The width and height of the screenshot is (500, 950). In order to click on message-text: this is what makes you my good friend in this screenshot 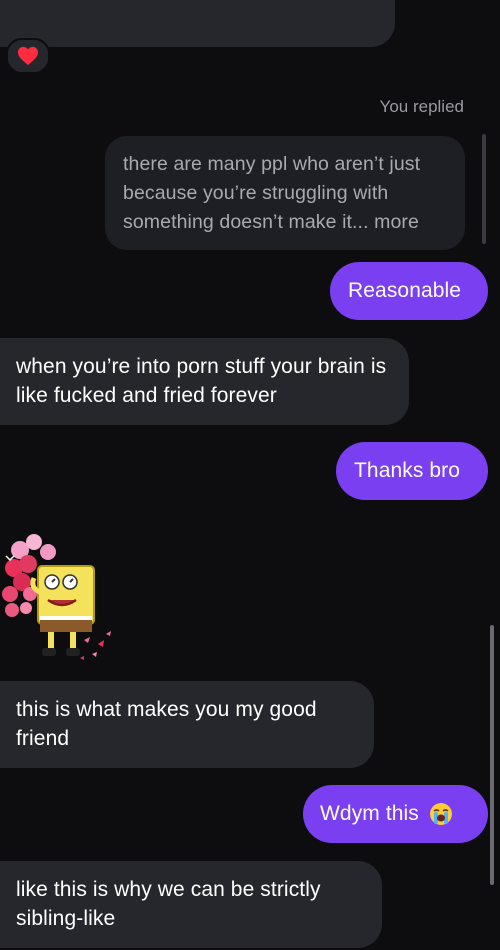, I will do `click(166, 724)`.